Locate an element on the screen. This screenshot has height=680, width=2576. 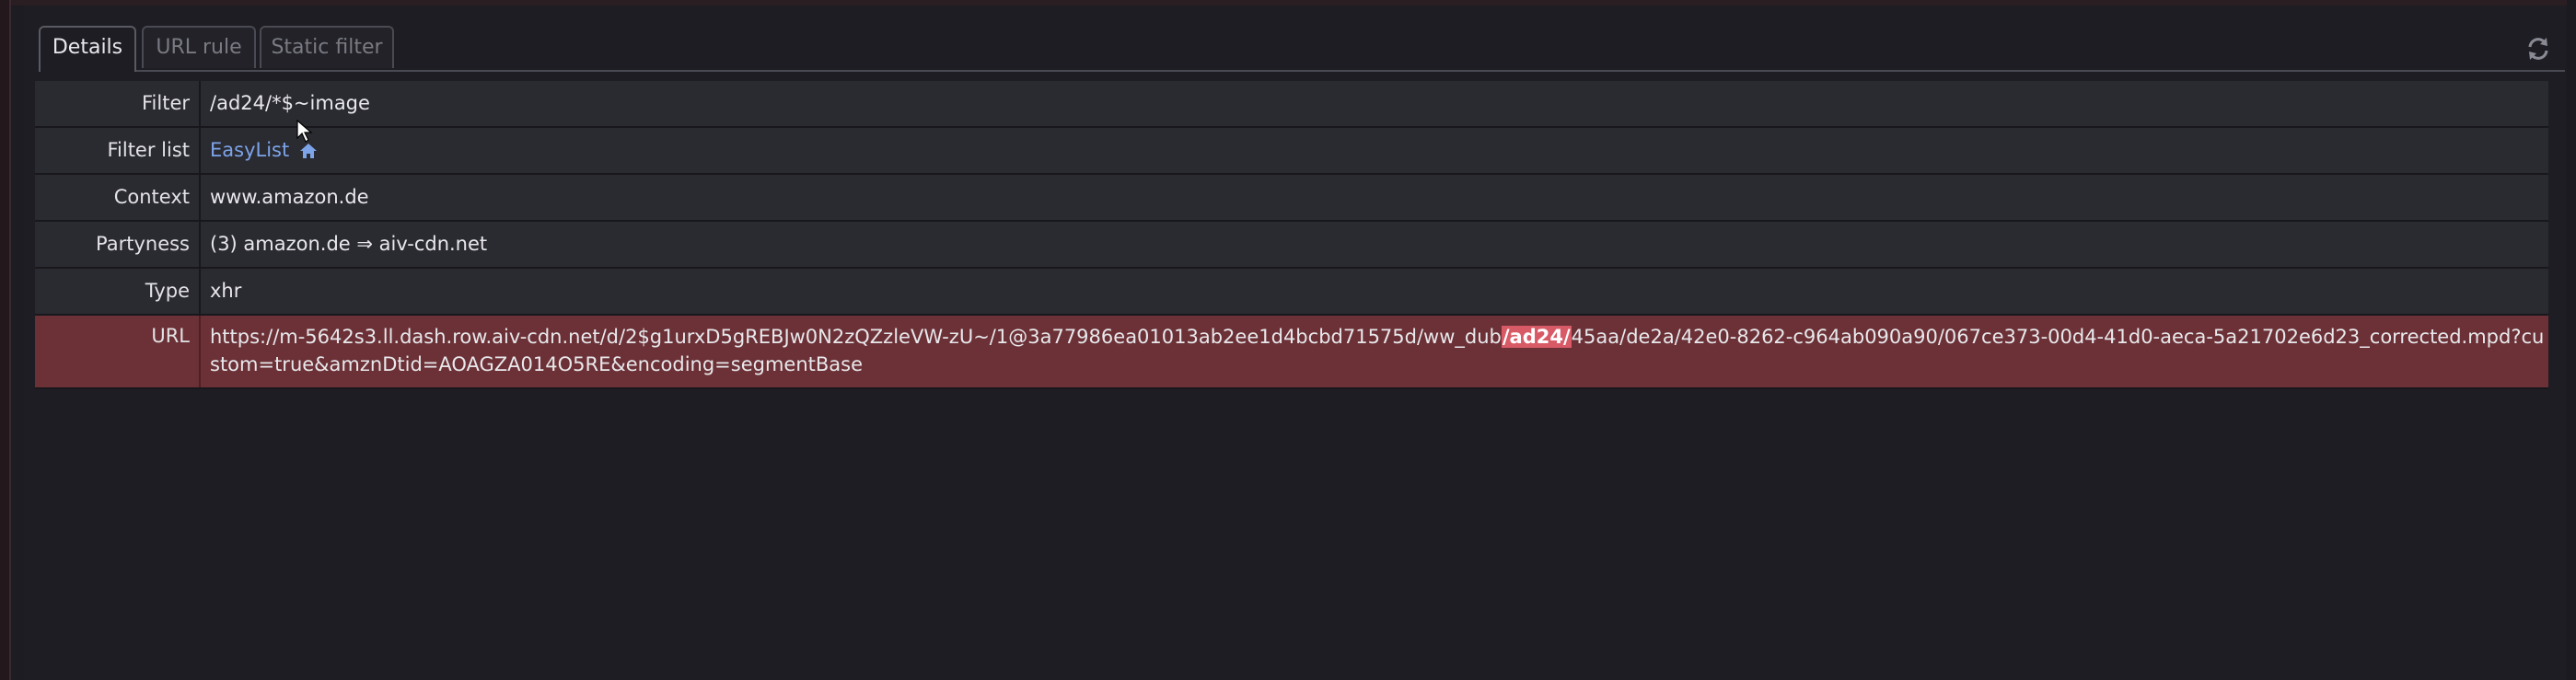
tab-details: Details is located at coordinates (87, 49).